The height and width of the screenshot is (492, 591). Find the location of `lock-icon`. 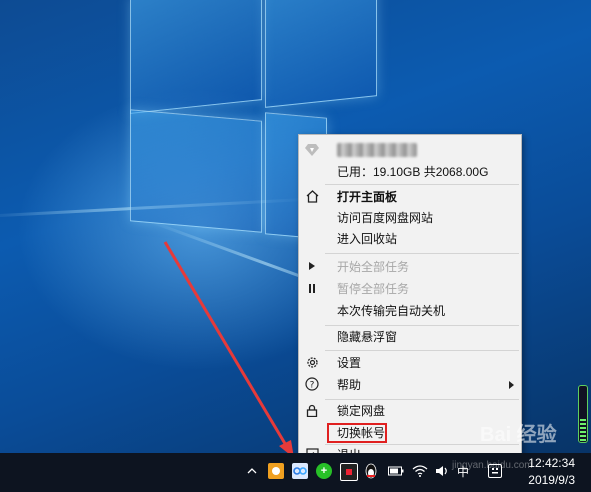

lock-icon is located at coordinates (312, 410).